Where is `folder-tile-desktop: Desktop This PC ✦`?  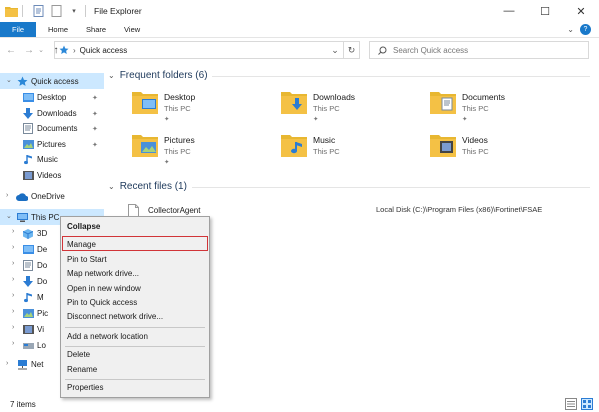 folder-tile-desktop: Desktop This PC ✦ is located at coordinates (163, 107).